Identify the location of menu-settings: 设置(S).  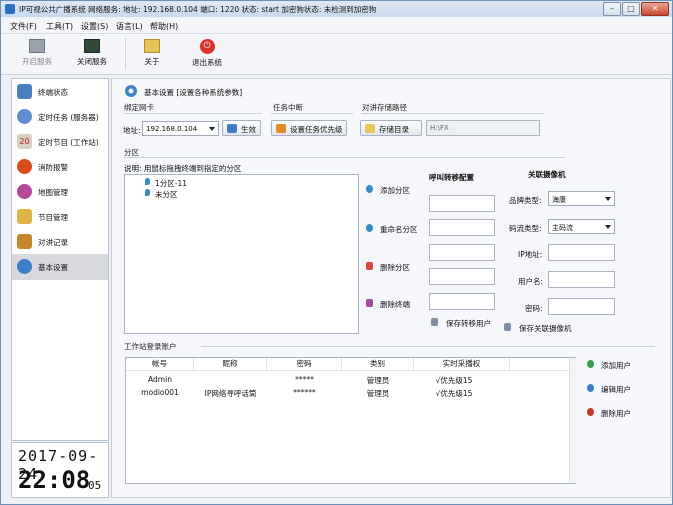
(94, 26).